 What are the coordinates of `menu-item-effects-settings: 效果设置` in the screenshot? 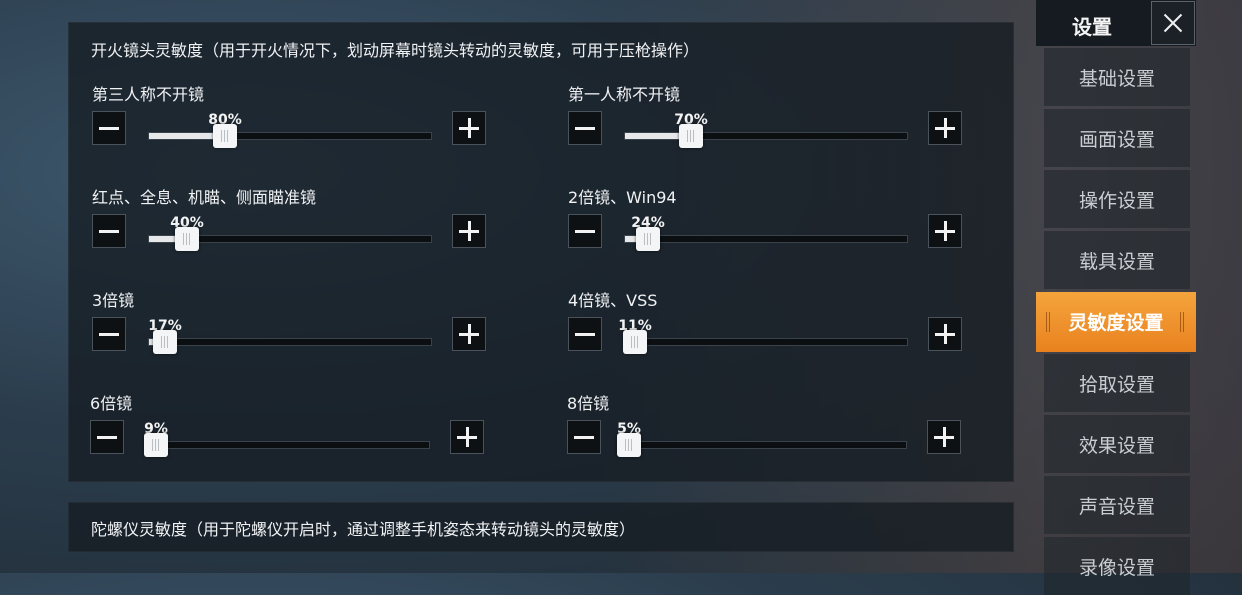 It's located at (1117, 444).